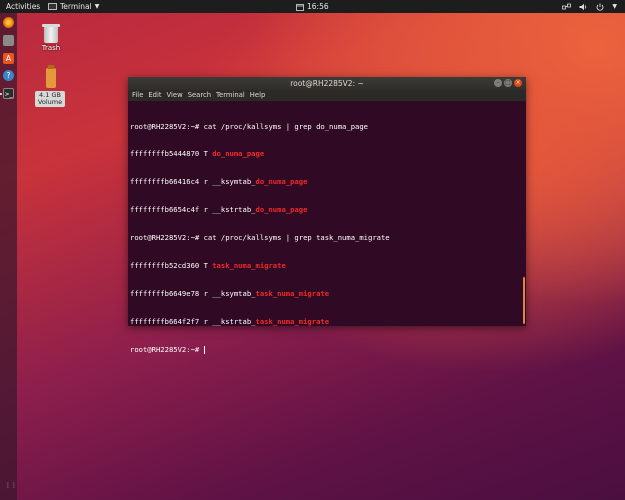 This screenshot has height=500, width=625. I want to click on calendar-icon, so click(300, 7).